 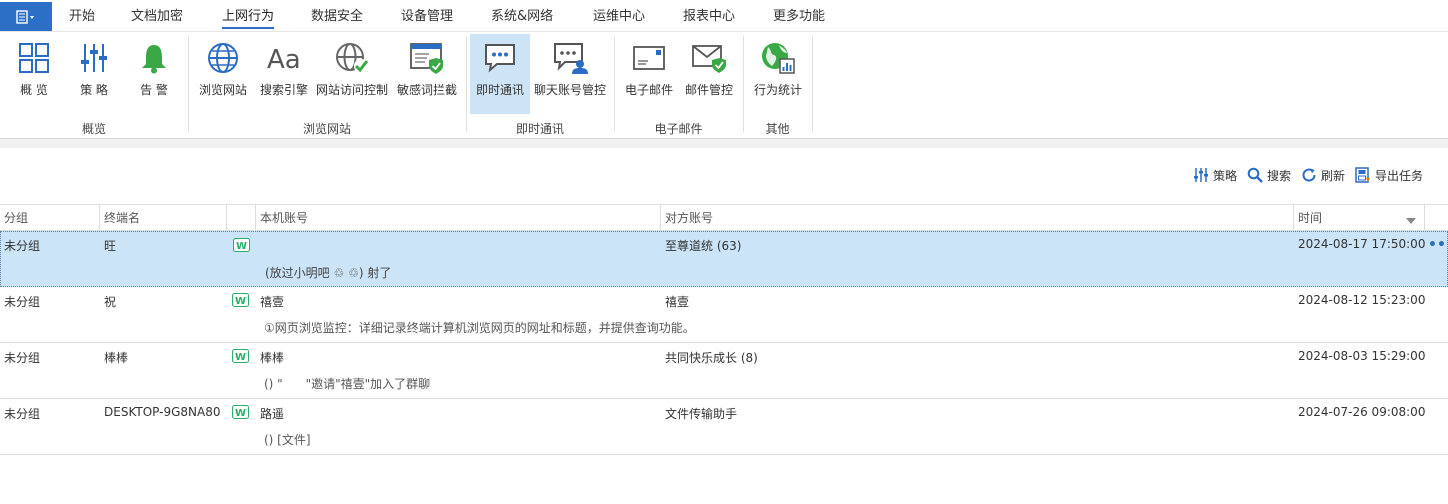 What do you see at coordinates (1362, 412) in the screenshot?
I see `row-time: 2024-07-26 09:08:00` at bounding box center [1362, 412].